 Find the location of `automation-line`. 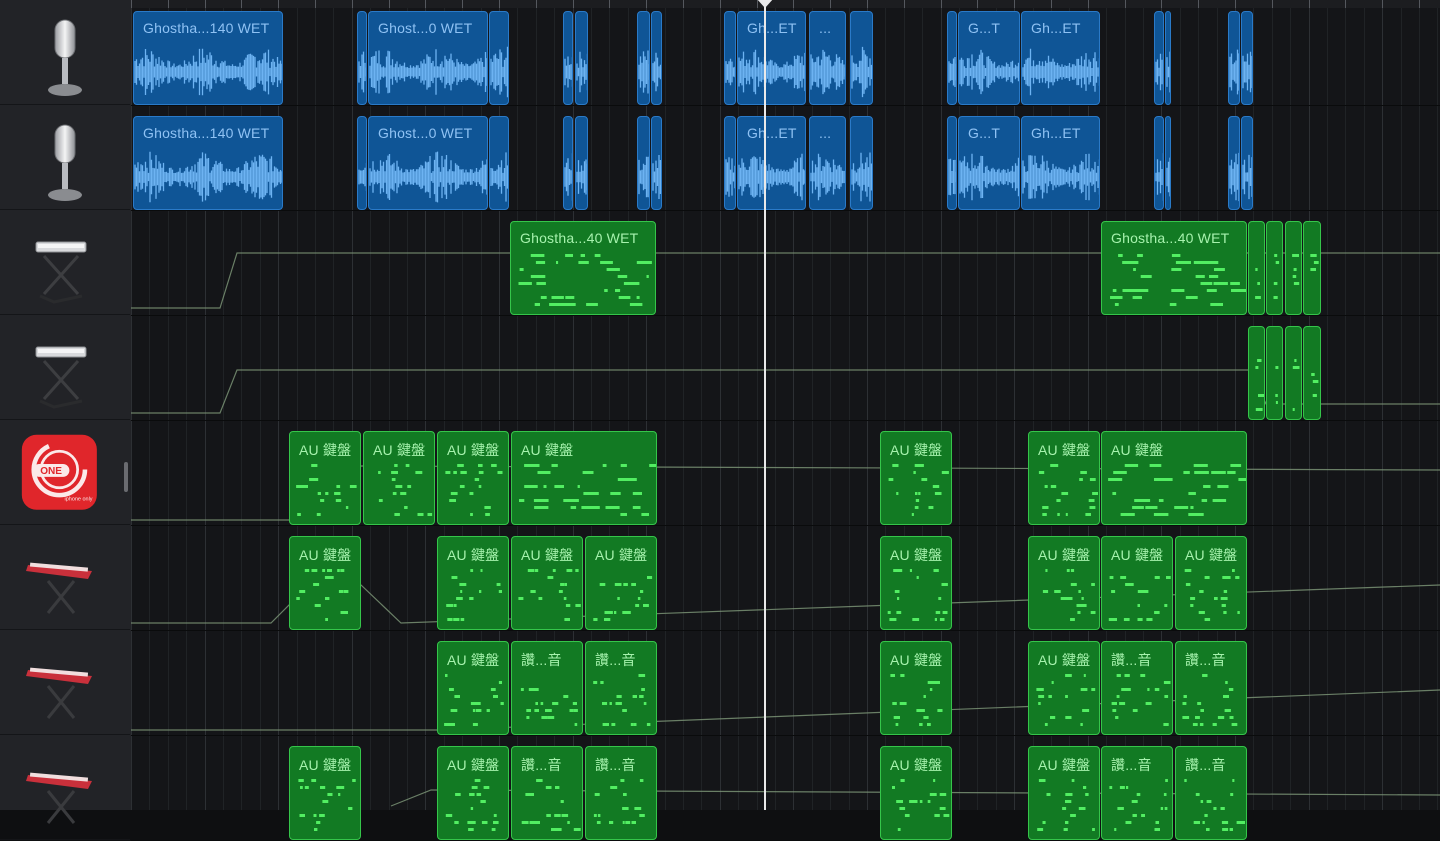

automation-line is located at coordinates (785, 391).